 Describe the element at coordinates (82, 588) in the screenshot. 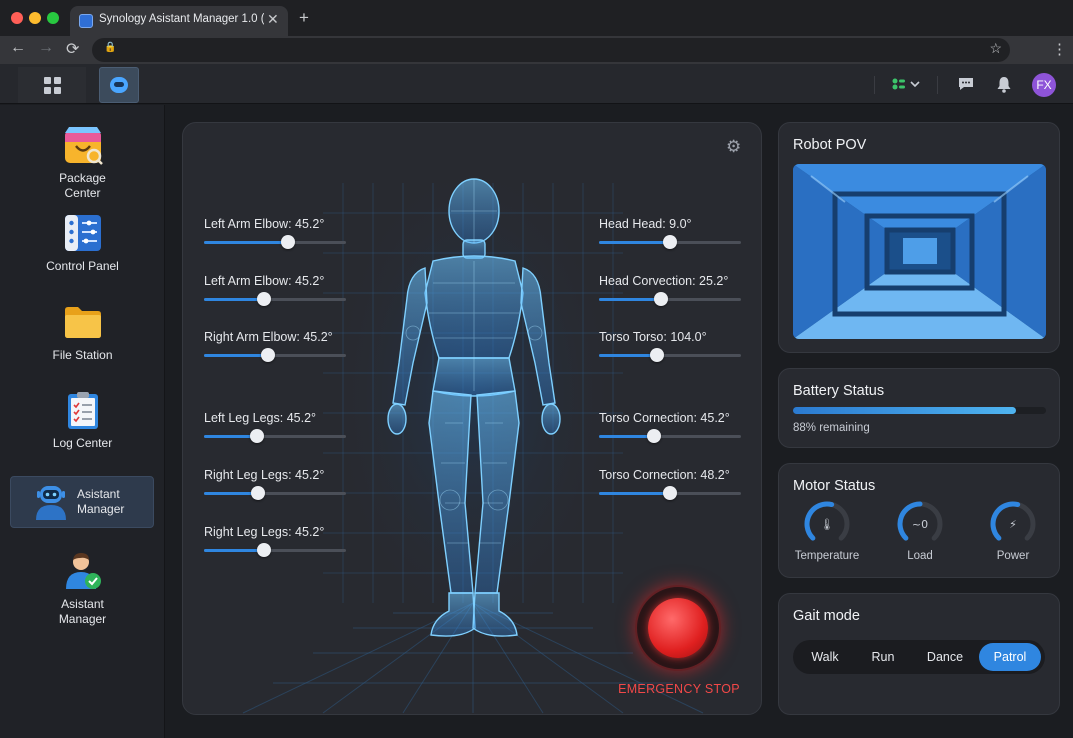

I see `sidebar-item-assistant-manager-user: Asistant Manager` at that location.